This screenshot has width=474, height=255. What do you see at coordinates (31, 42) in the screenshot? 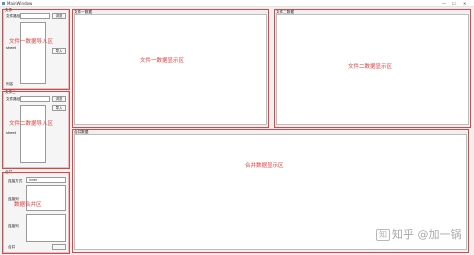
I see `file1-import-overlay: 文件一数据导入区` at bounding box center [31, 42].